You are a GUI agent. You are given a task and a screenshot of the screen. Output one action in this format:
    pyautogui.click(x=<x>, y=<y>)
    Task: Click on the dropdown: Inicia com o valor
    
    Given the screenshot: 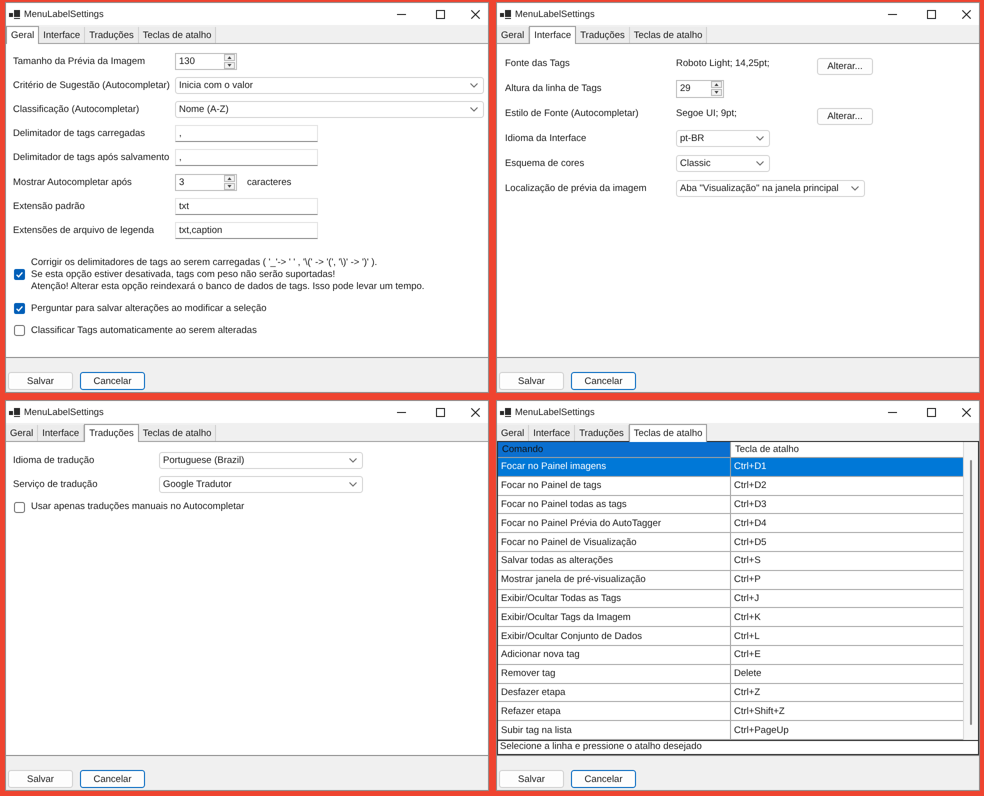 What is the action you would take?
    pyautogui.click(x=329, y=85)
    